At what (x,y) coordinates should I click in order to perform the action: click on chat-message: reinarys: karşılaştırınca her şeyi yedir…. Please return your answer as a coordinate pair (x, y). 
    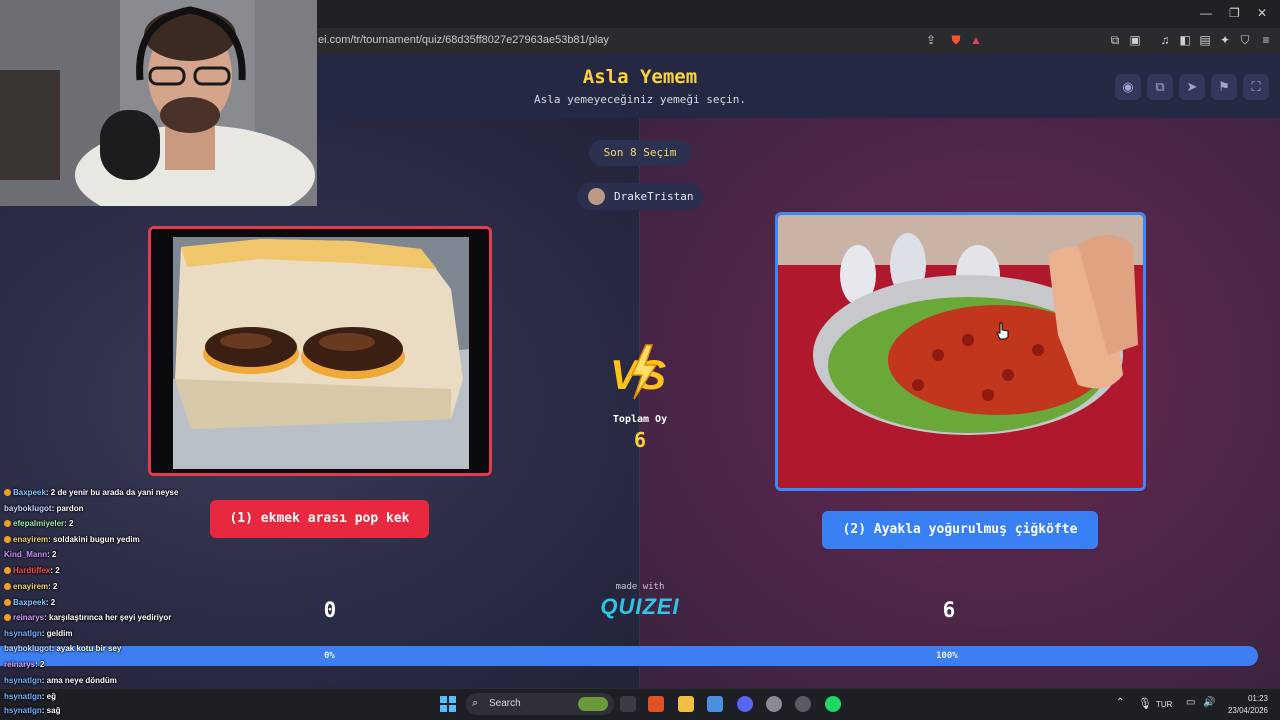
    Looking at the image, I should click on (87, 617).